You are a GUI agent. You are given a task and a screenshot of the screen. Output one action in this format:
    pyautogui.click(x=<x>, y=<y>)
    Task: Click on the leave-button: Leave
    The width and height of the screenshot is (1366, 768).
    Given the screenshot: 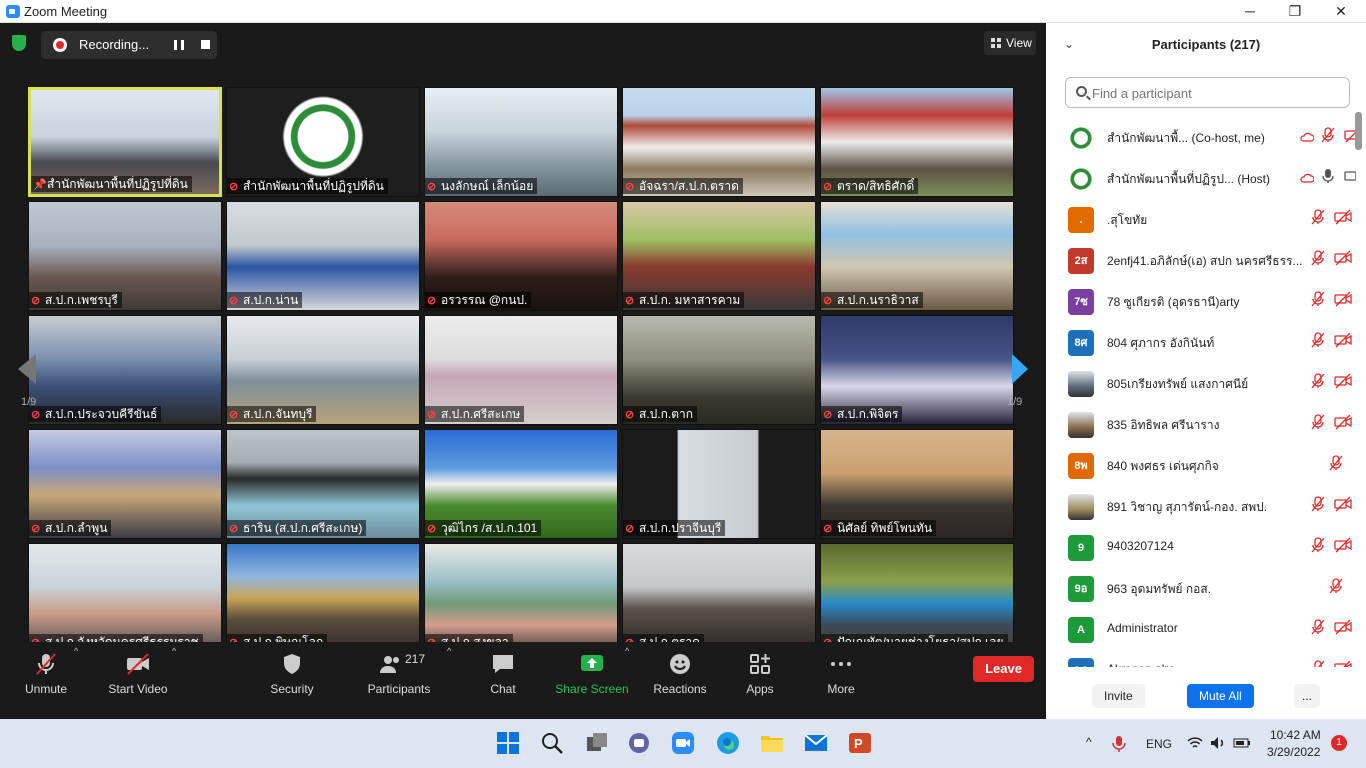 What is the action you would take?
    pyautogui.click(x=1003, y=669)
    